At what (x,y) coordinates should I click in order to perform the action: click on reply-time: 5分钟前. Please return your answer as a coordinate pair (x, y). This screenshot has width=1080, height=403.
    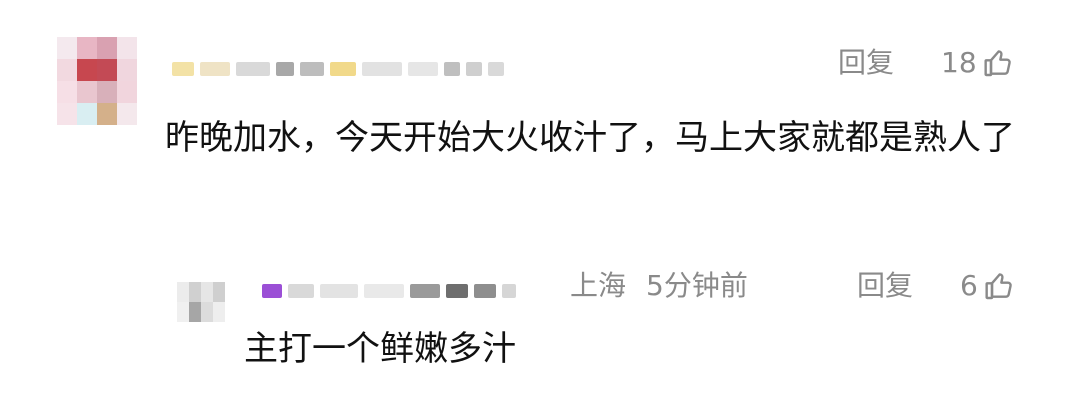
    Looking at the image, I should click on (697, 285).